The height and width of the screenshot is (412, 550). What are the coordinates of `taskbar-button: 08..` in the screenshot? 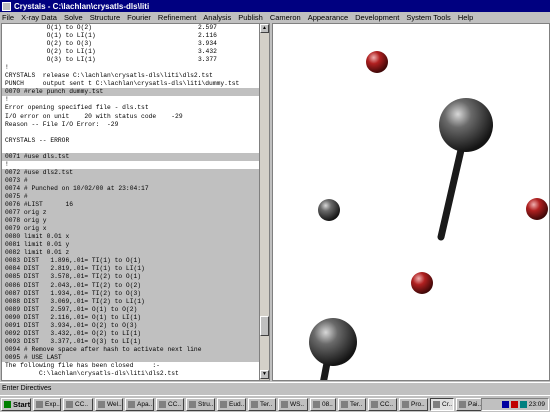 It's located at (323, 404).